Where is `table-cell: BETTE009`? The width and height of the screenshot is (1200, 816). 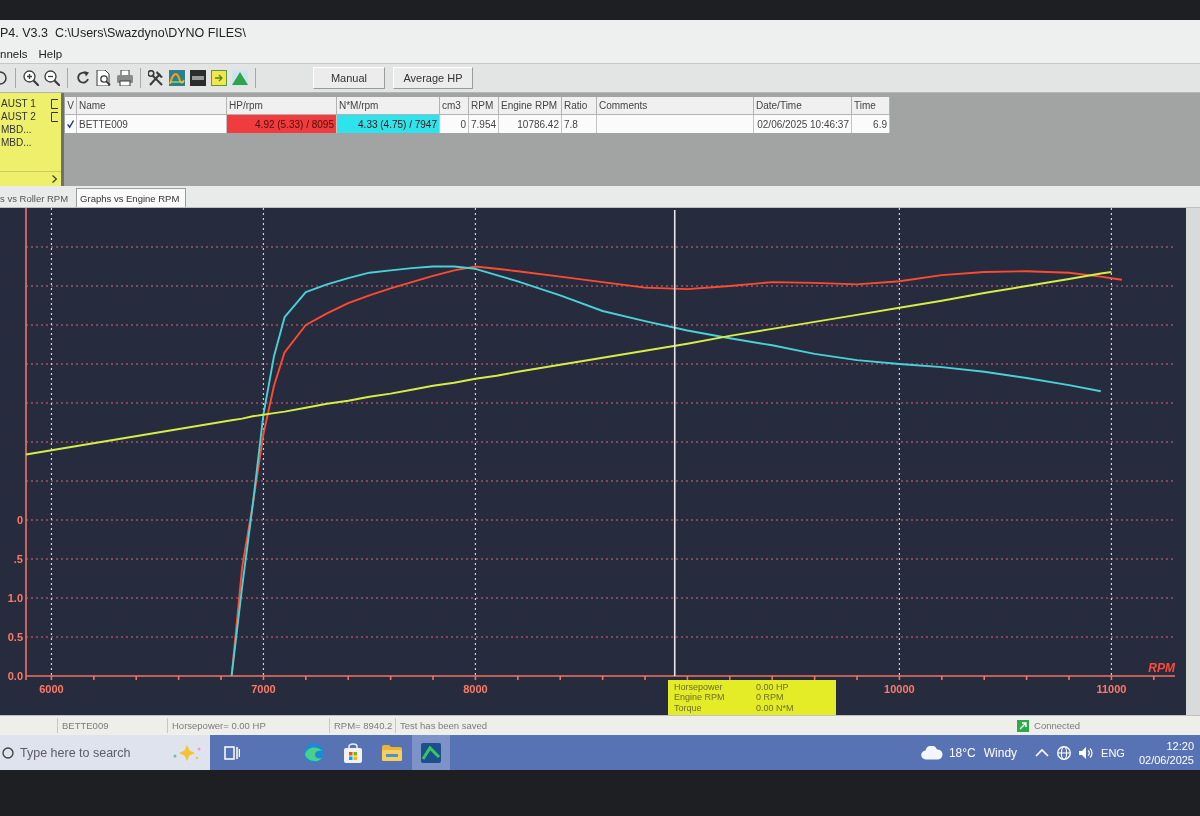
table-cell: BETTE009 is located at coordinates (152, 124).